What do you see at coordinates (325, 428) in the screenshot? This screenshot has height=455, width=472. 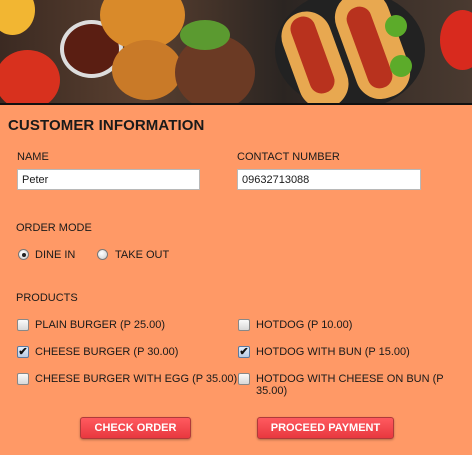 I see `proceed-payment-button: PROCEED PAYMENT` at bounding box center [325, 428].